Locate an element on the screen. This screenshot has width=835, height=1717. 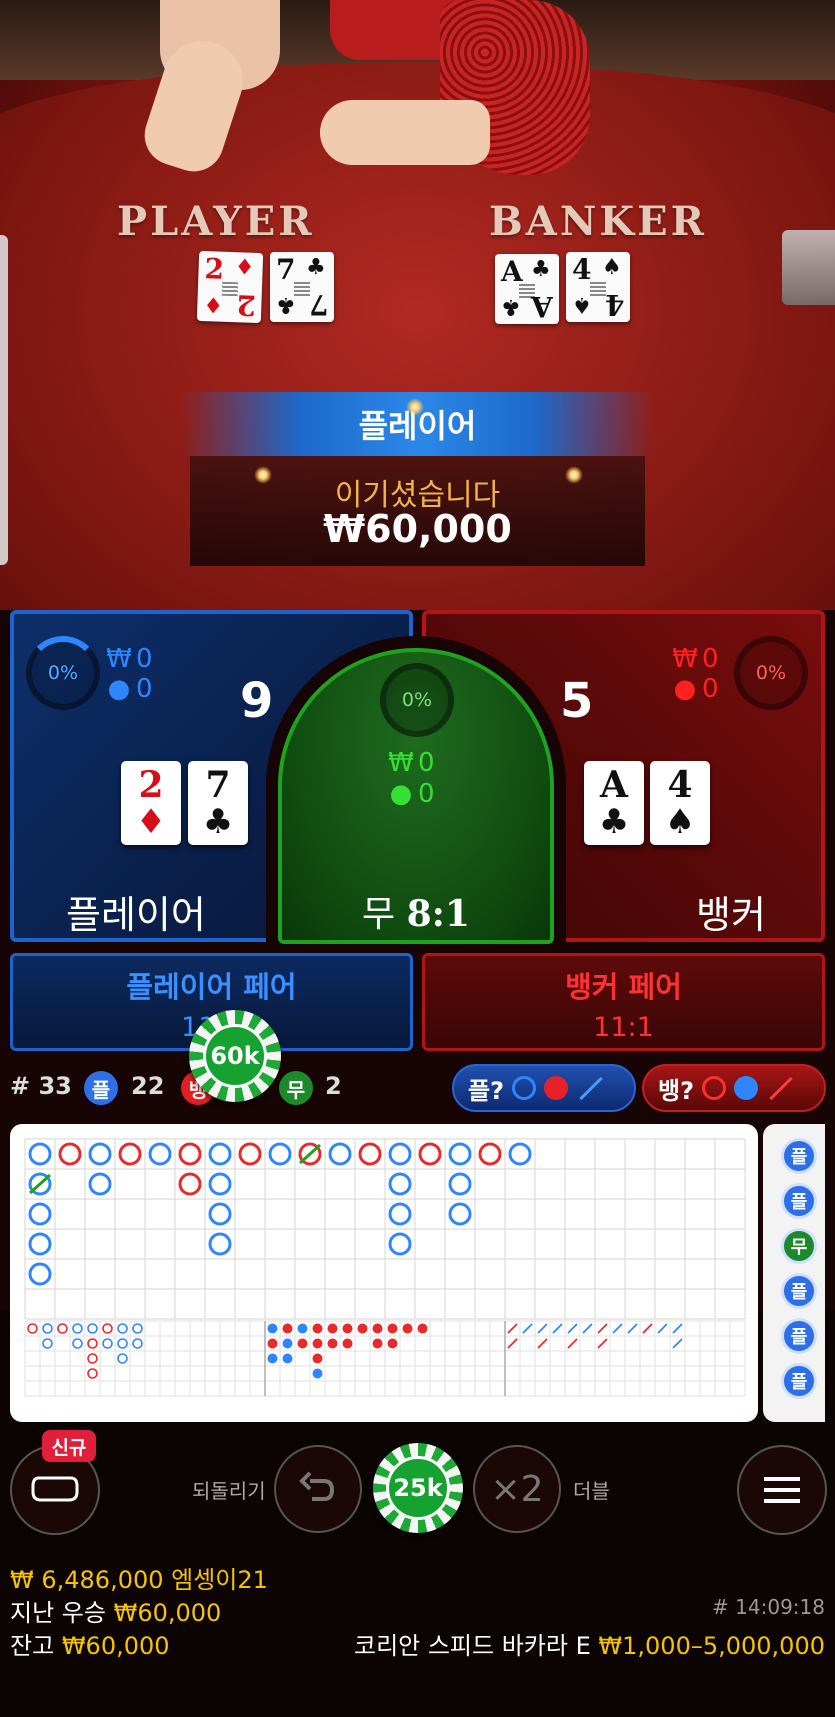
banker-bettor-count: ● 0 is located at coordinates (696, 689).